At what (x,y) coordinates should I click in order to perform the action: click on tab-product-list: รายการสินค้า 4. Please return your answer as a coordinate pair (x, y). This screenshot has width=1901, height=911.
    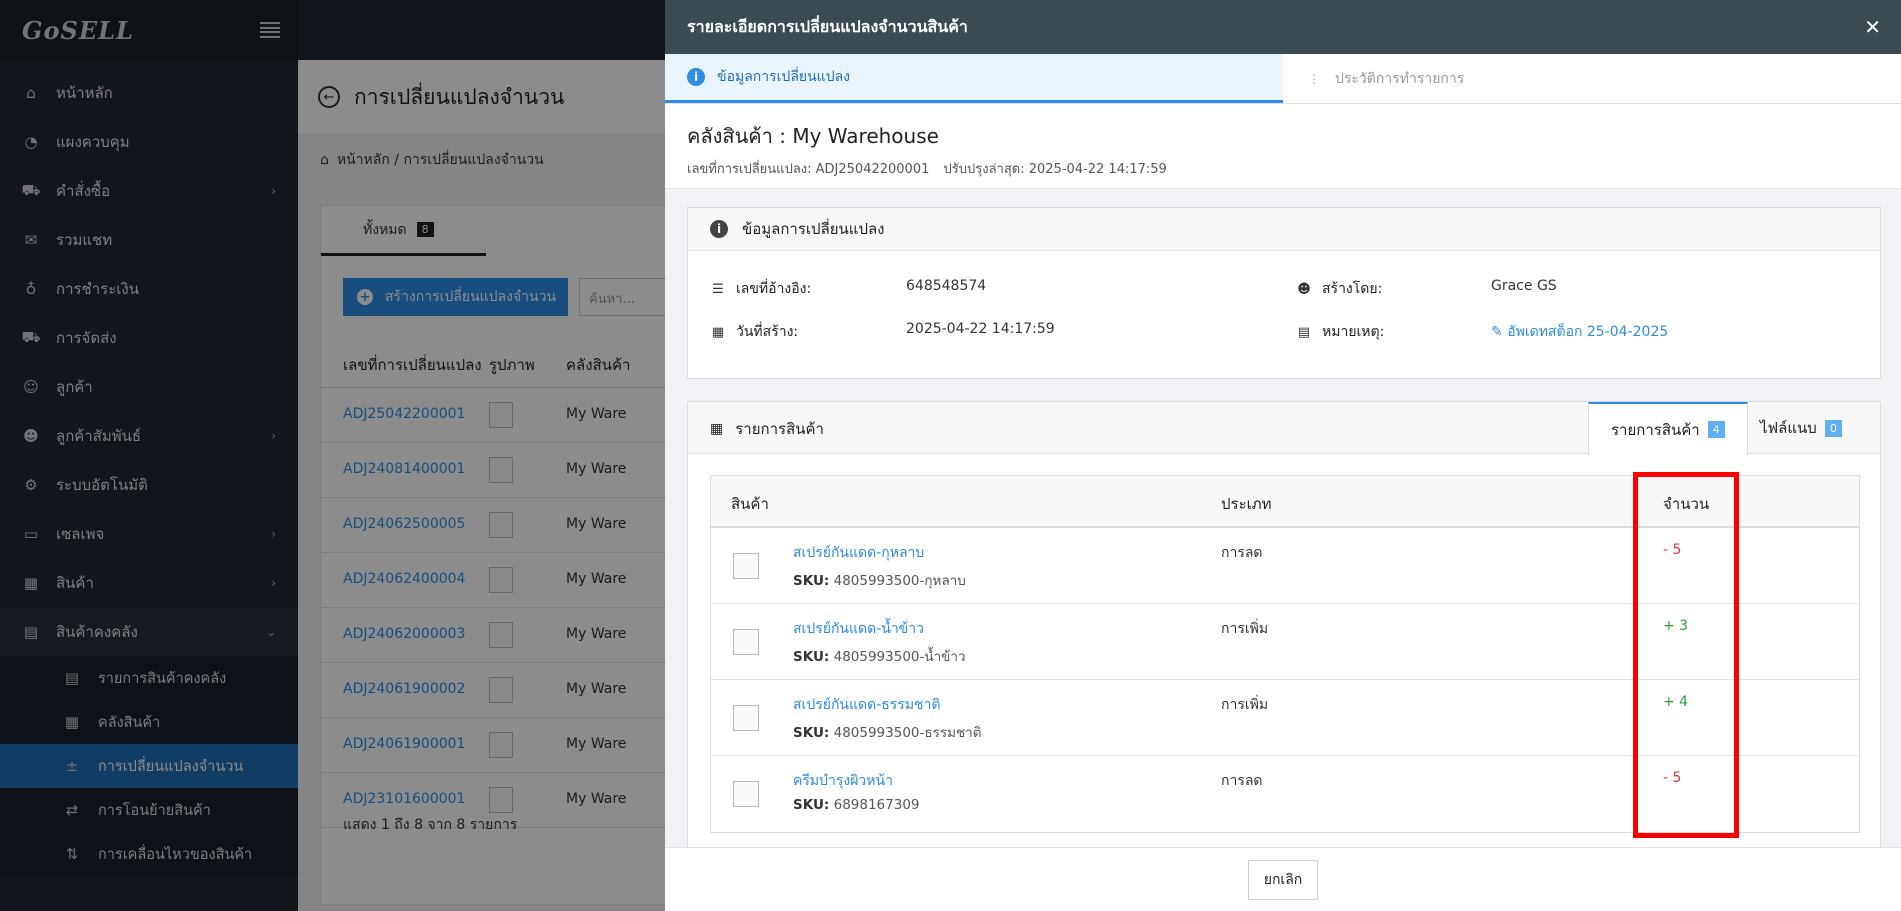
    Looking at the image, I should click on (1668, 428).